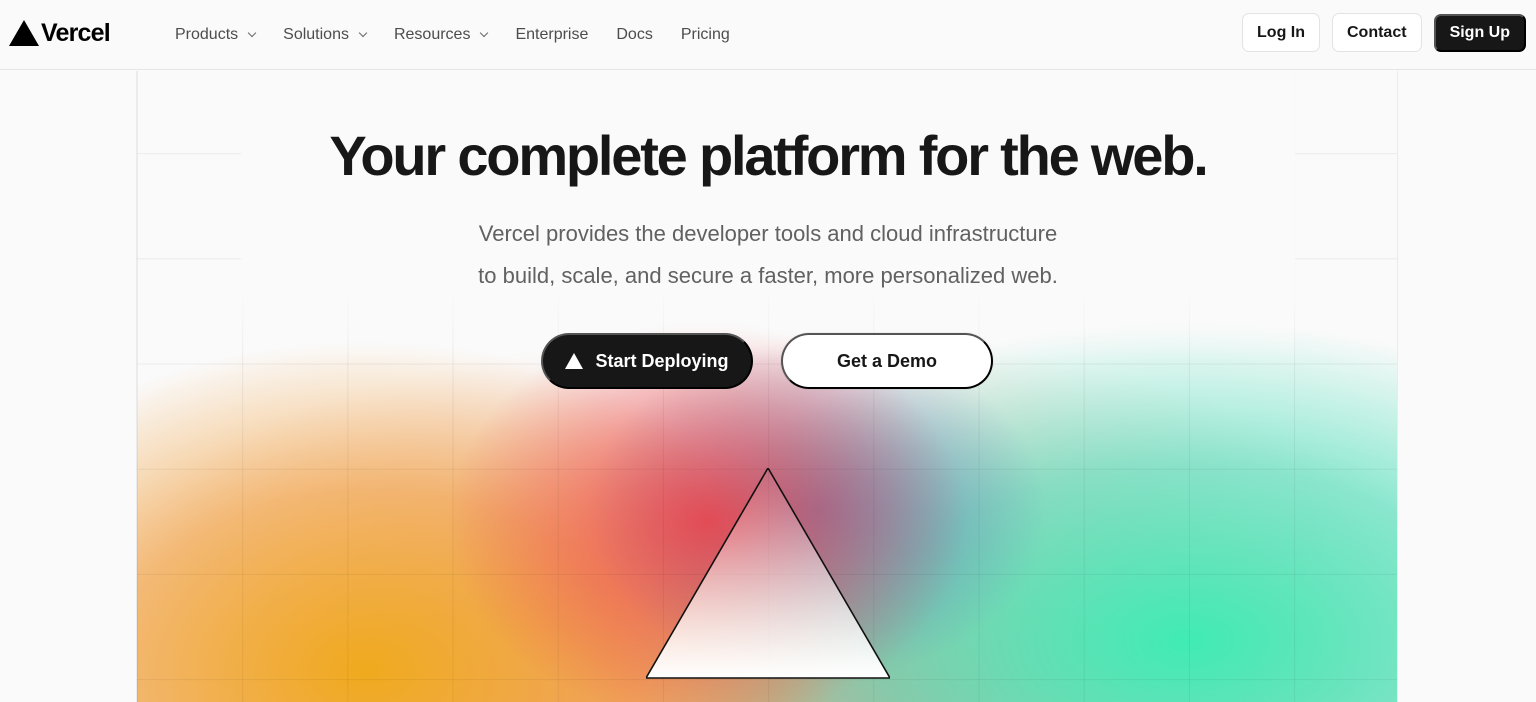 The height and width of the screenshot is (702, 1536). Describe the element at coordinates (887, 361) in the screenshot. I see `get-demo-button: Get a Demo` at that location.